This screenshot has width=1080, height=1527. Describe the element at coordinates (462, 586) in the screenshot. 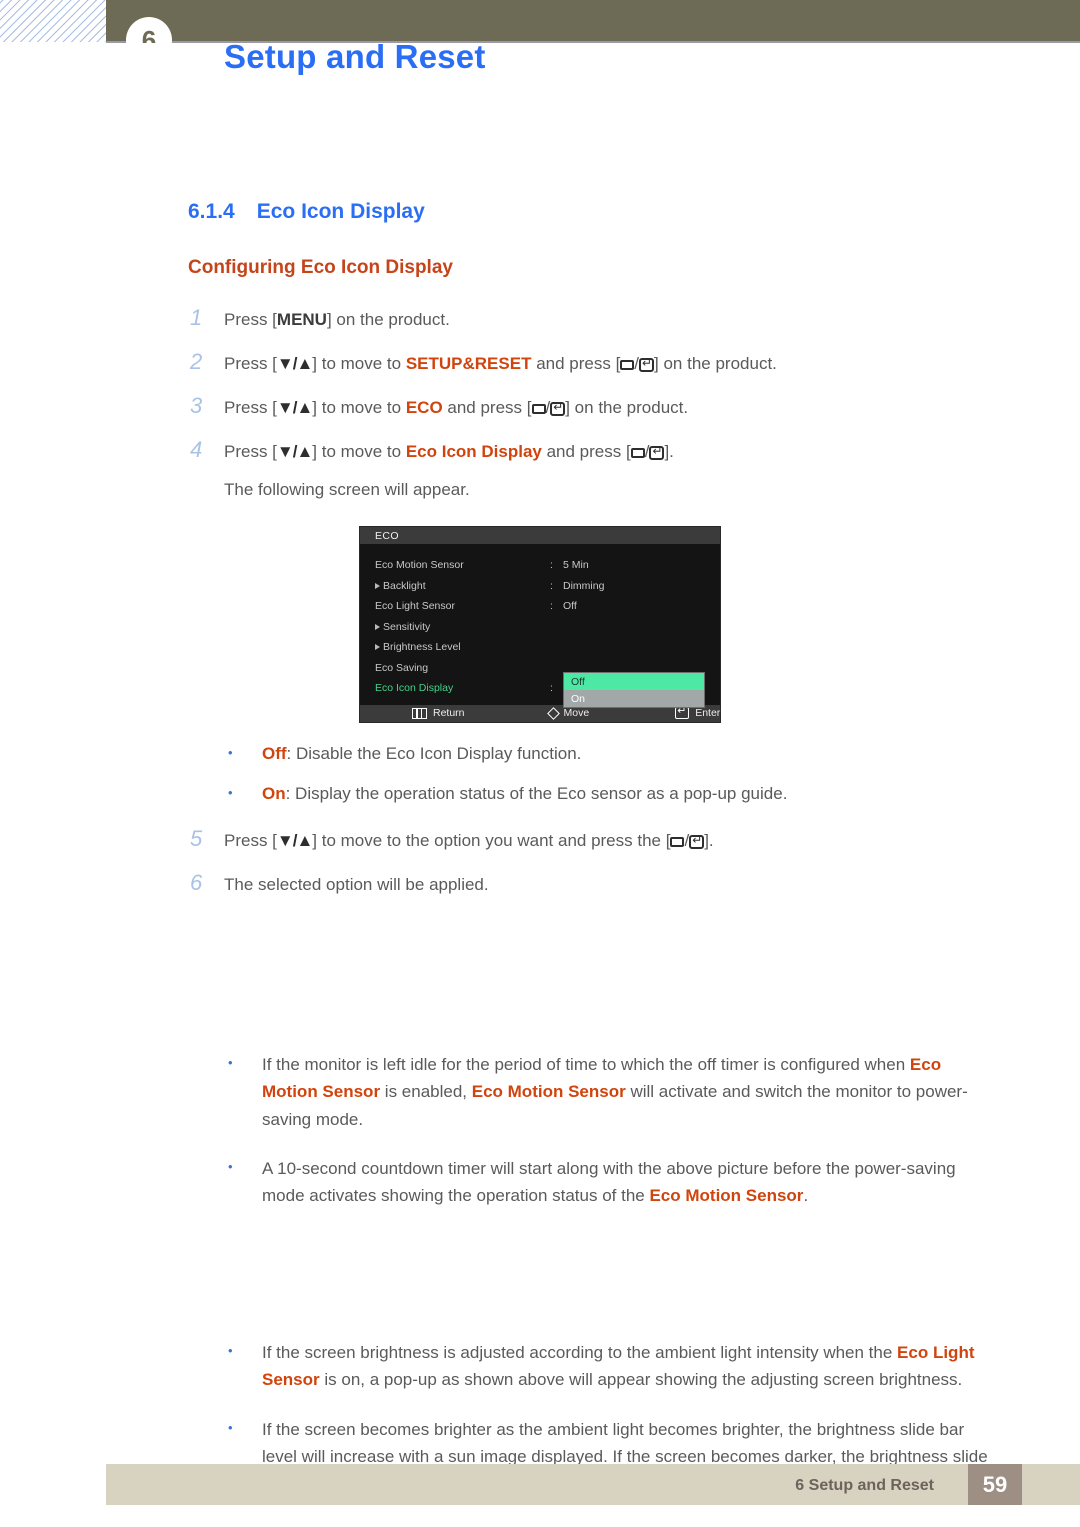

I see `osd-row-label: Backlight` at that location.